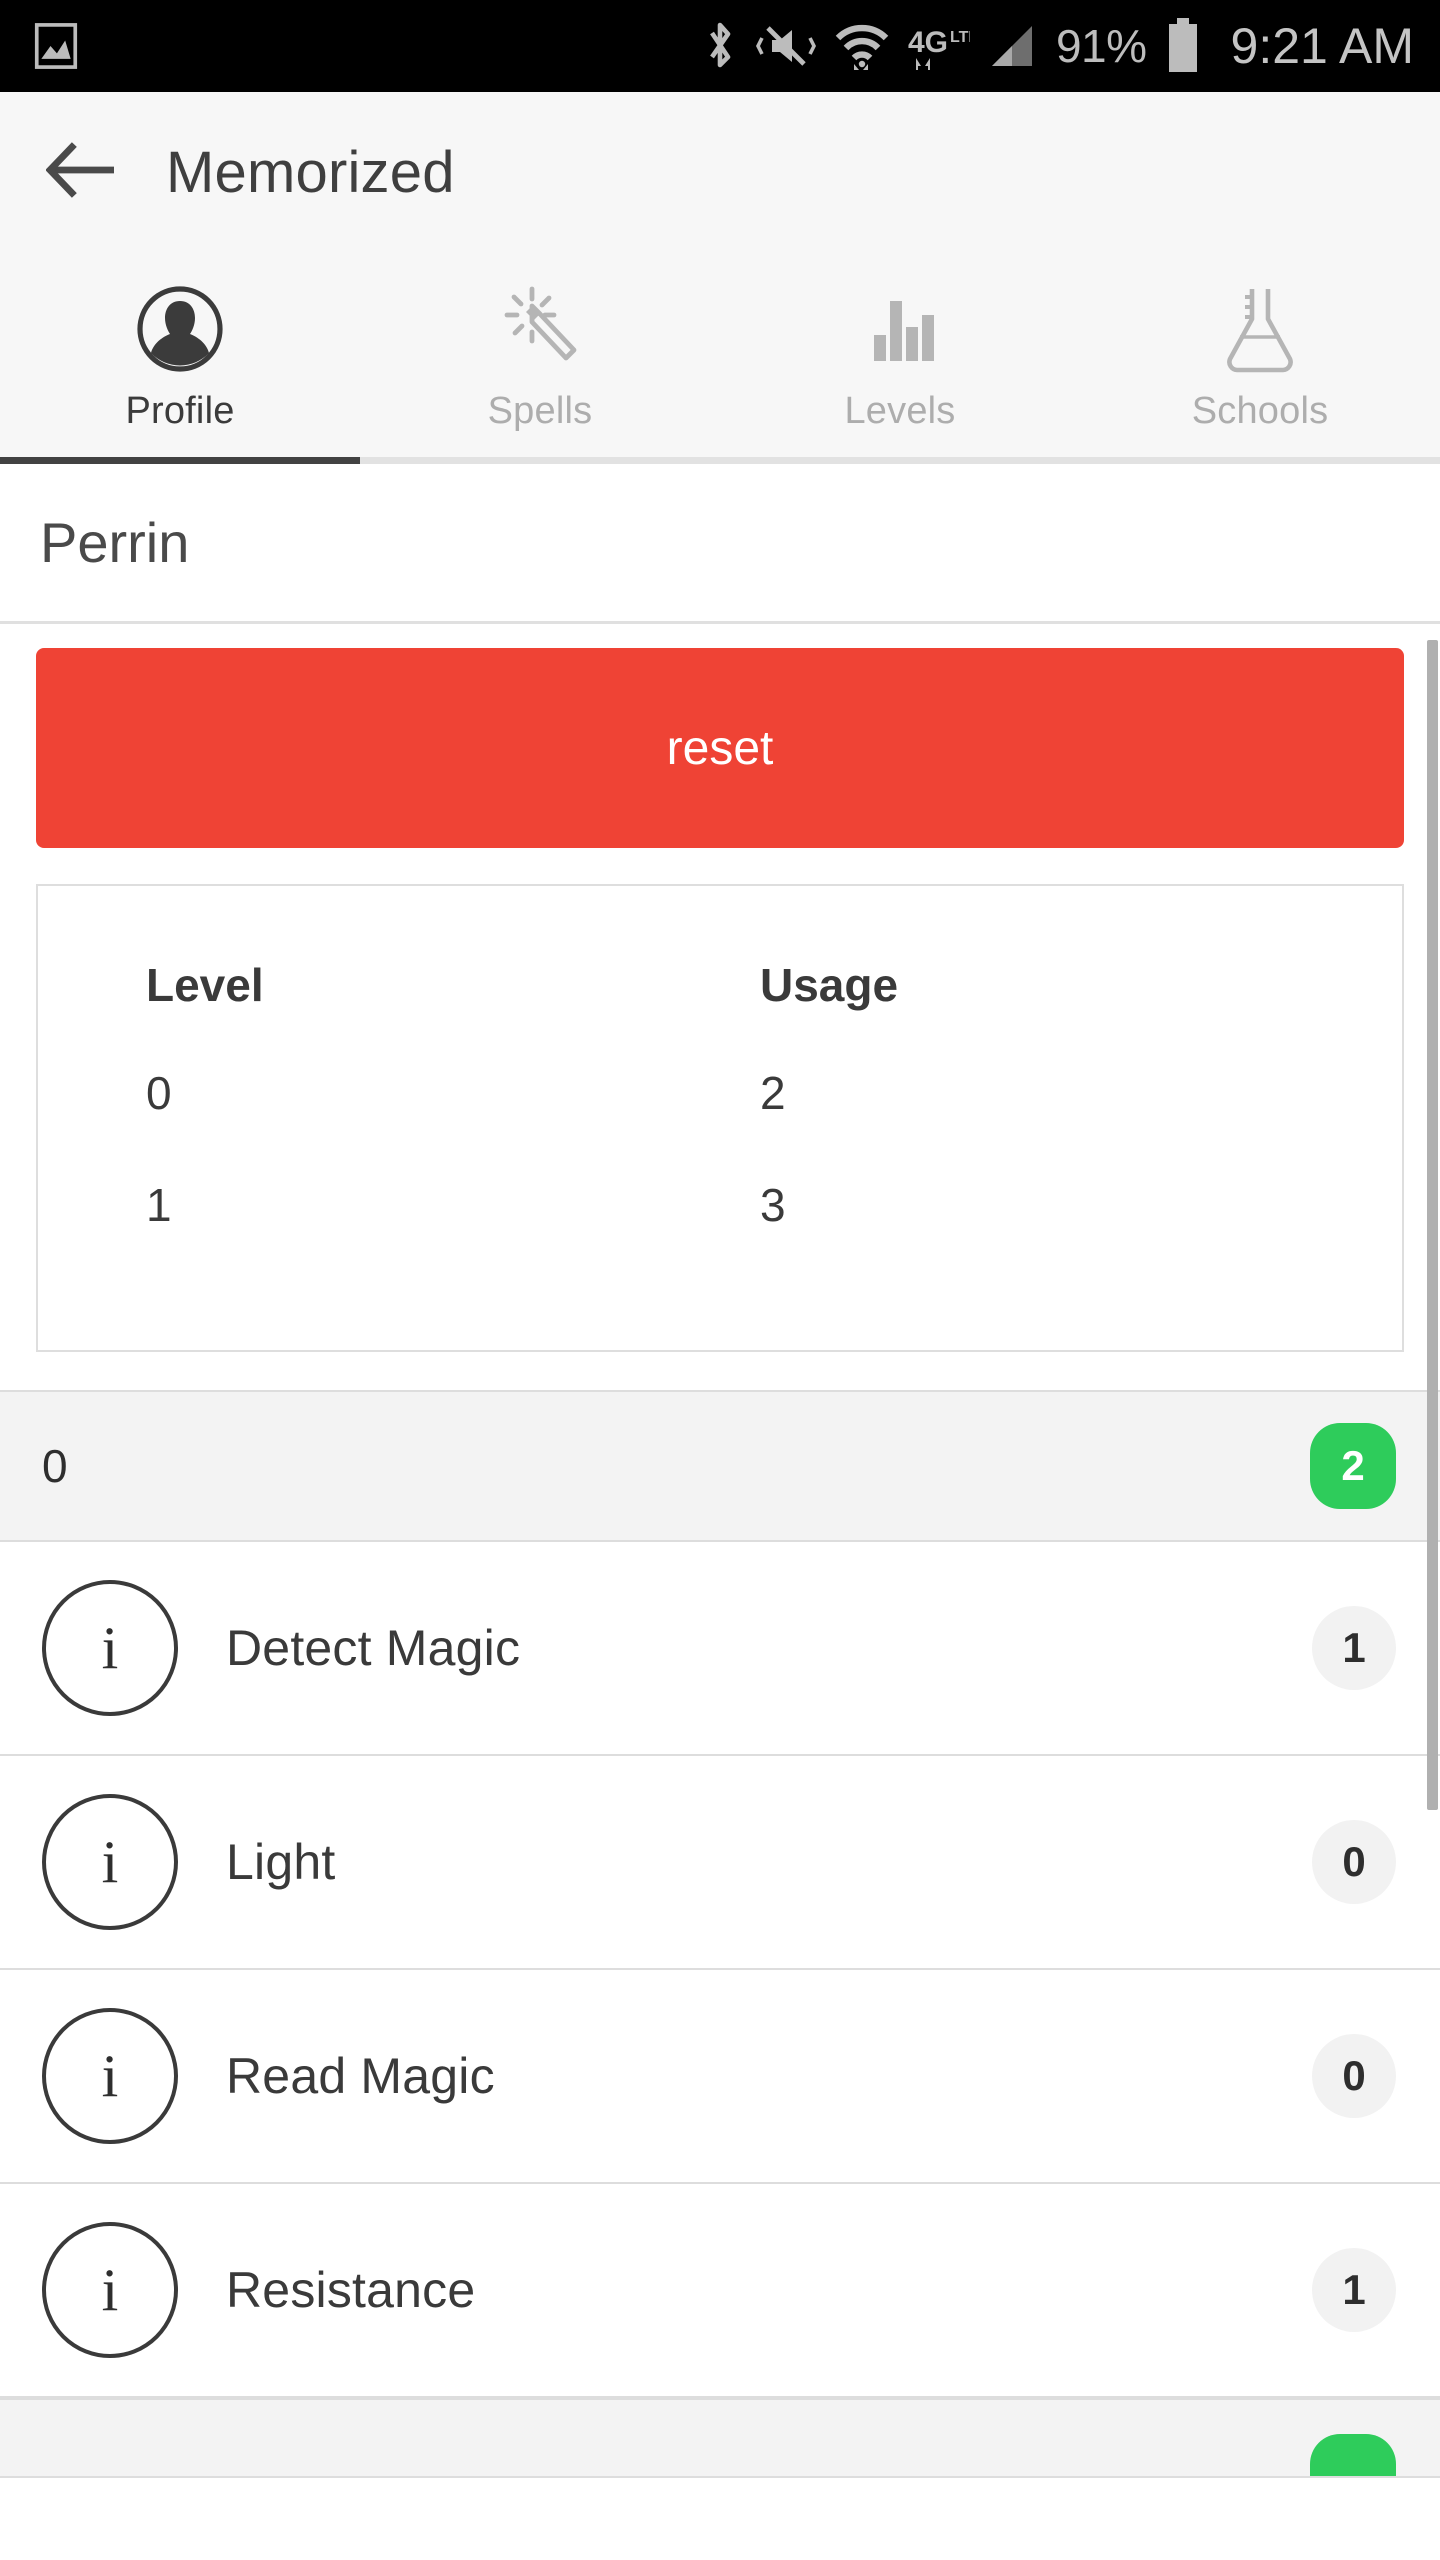  I want to click on list-item: i Detect Magic 1, so click(720, 1649).